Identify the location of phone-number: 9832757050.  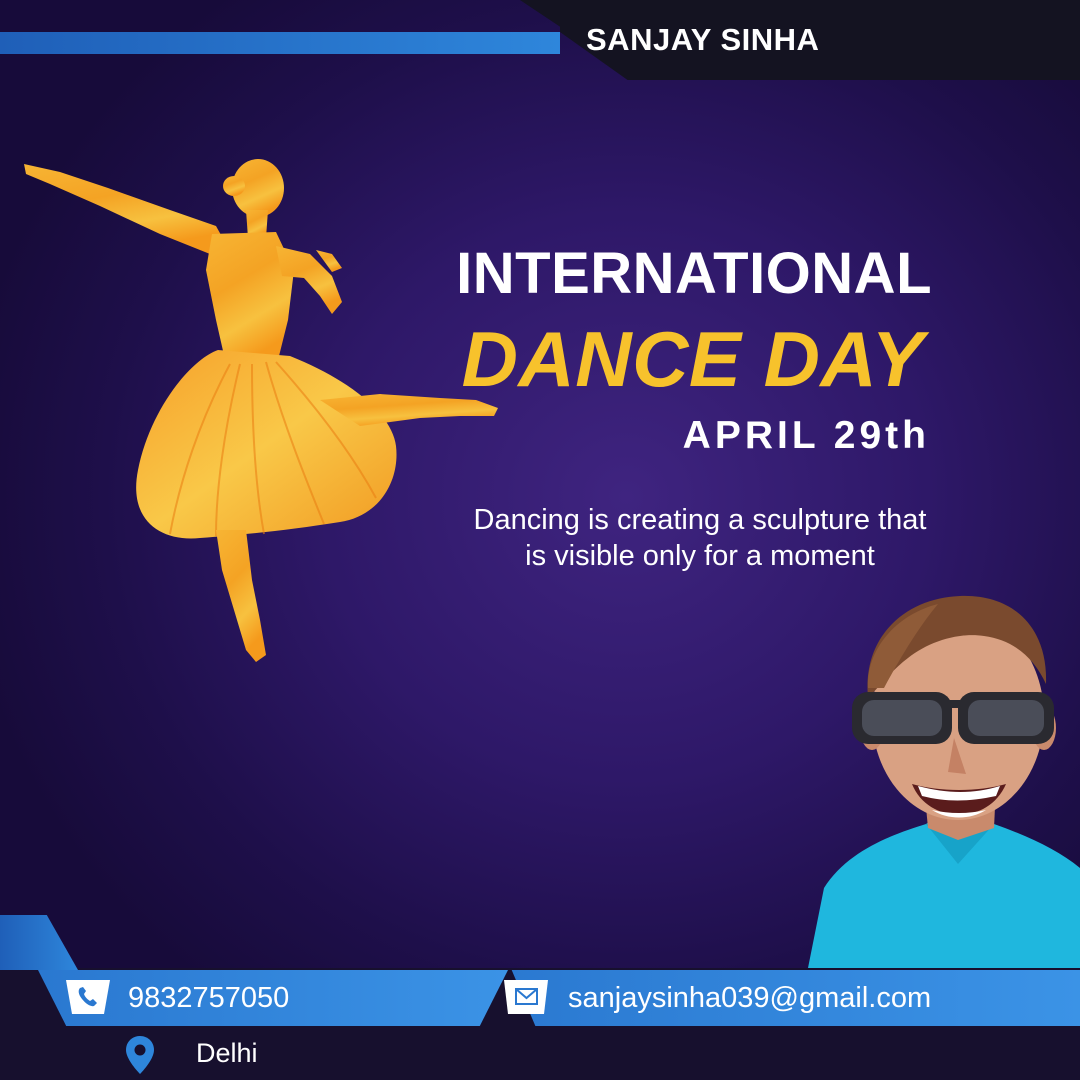
(208, 998).